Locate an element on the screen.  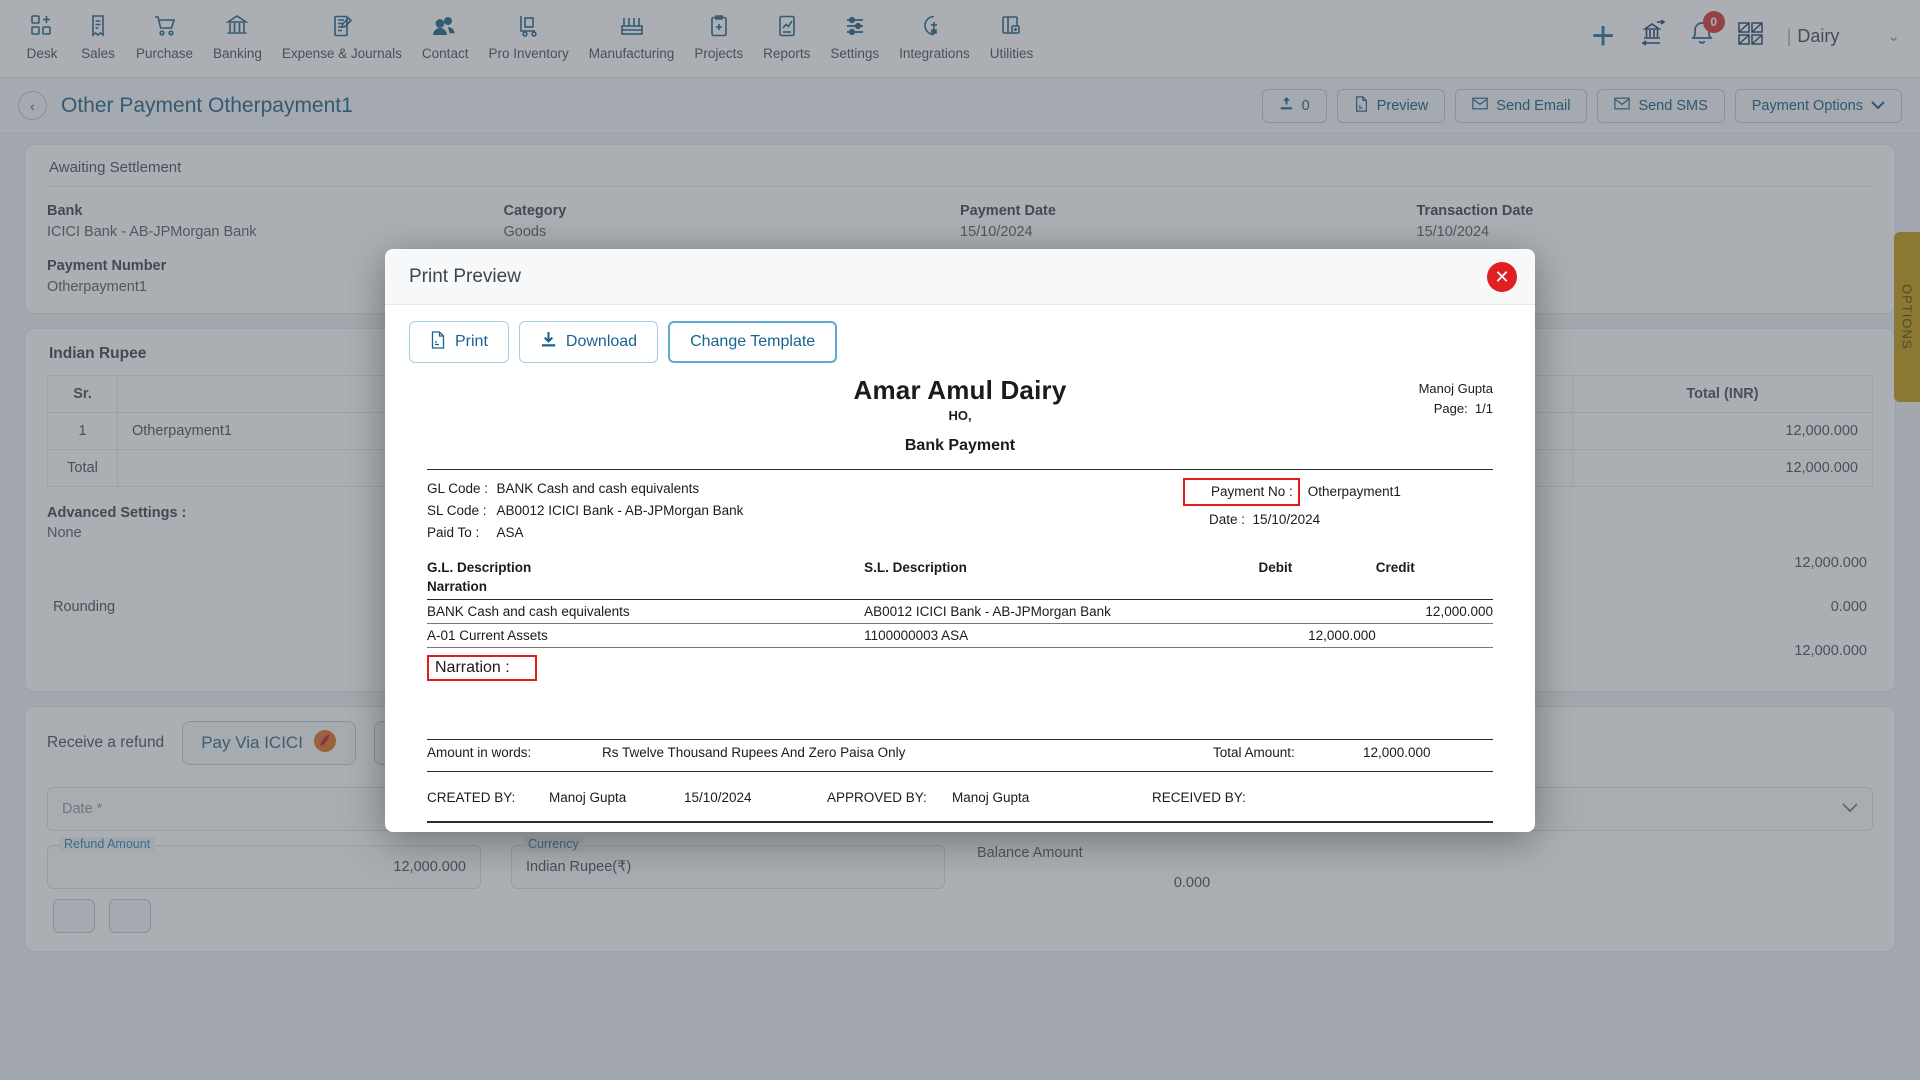
change-template-button: Change Template is located at coordinates (753, 342).